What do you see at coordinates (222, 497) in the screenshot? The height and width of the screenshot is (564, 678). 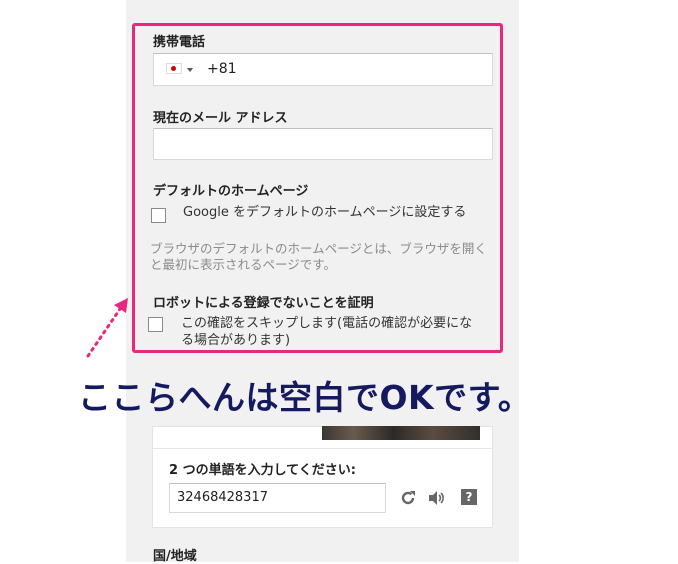 I see `captcha-input-value: 32468428317` at bounding box center [222, 497].